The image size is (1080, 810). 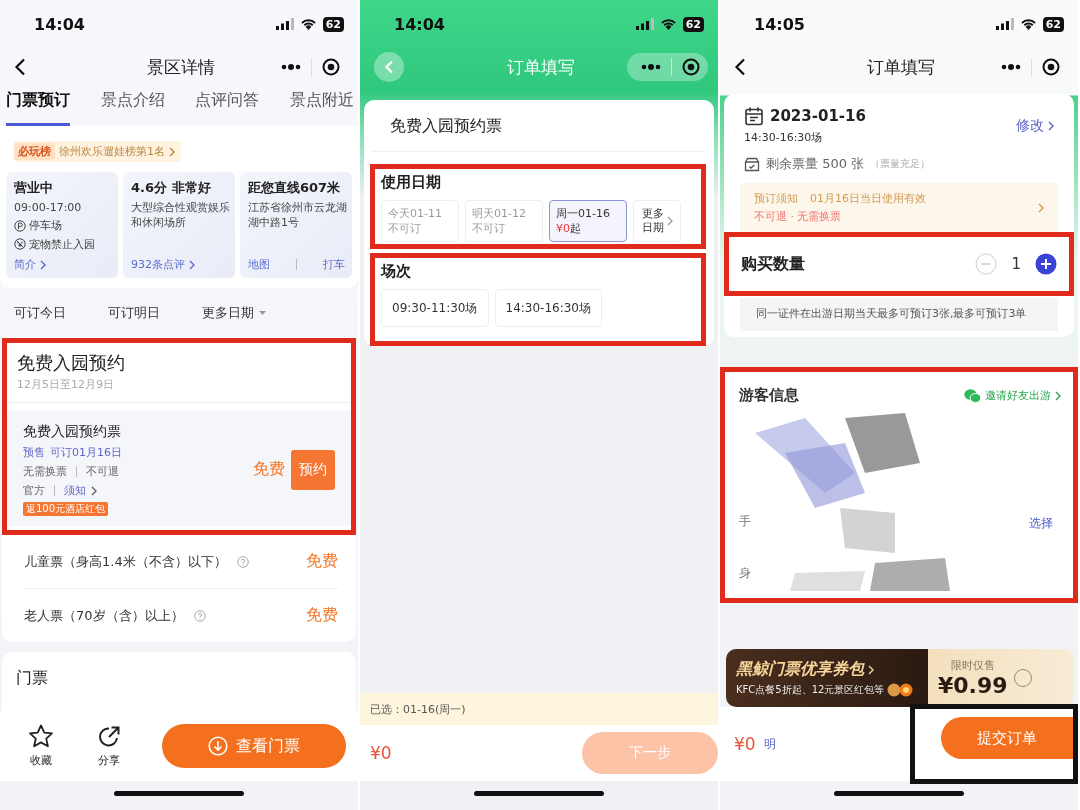 I want to click on visit-session: 14:30-16:30场, so click(x=784, y=137).